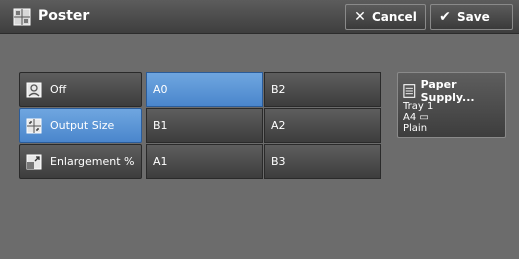  What do you see at coordinates (416, 117) in the screenshot?
I see `paper-size: A4 ▭` at bounding box center [416, 117].